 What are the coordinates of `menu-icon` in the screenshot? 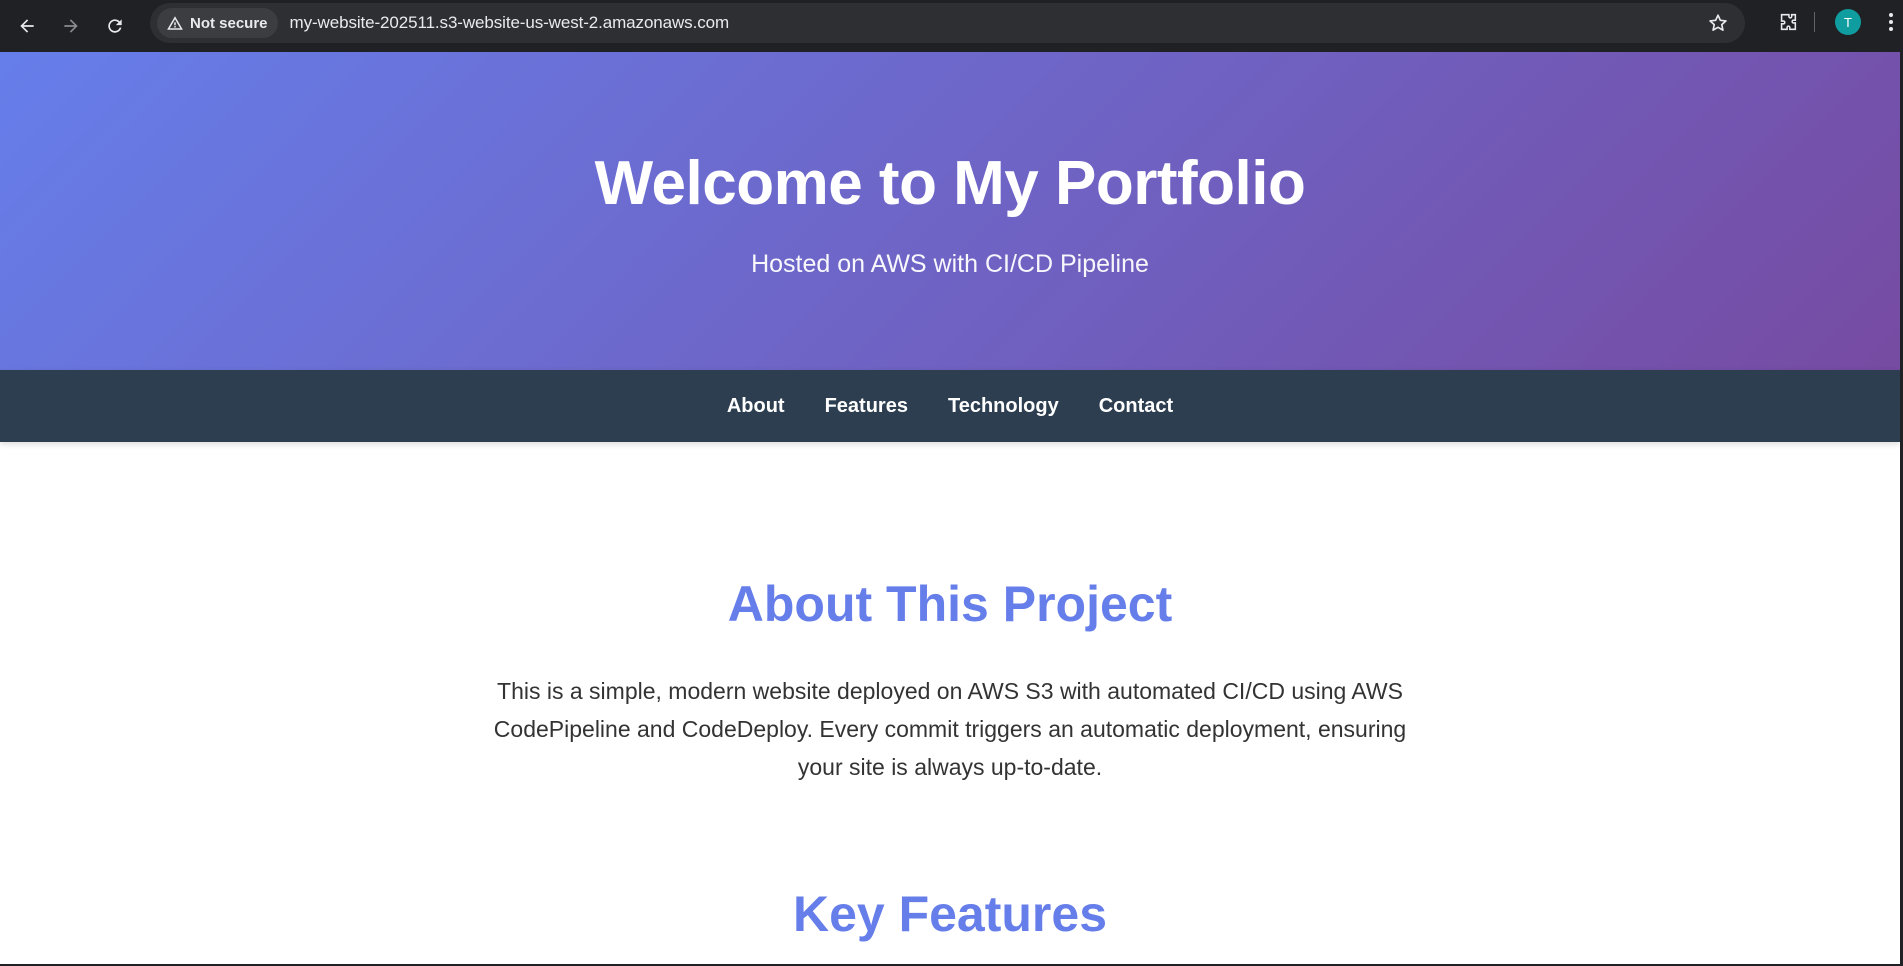 It's located at (1891, 22).